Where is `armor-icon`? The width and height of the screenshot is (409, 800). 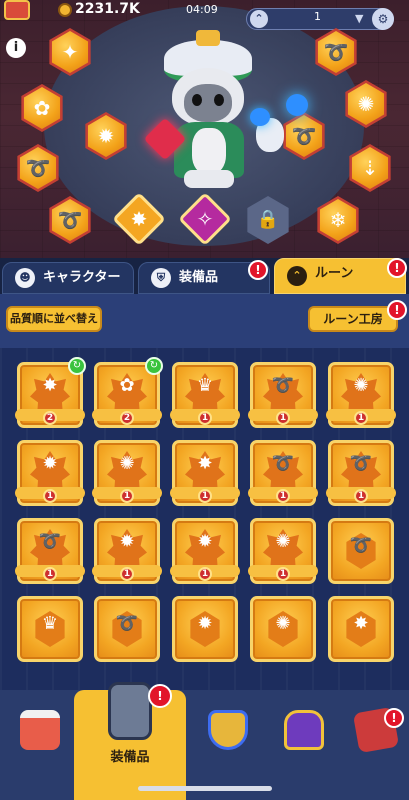
armor-icon is located at coordinates (130, 711).